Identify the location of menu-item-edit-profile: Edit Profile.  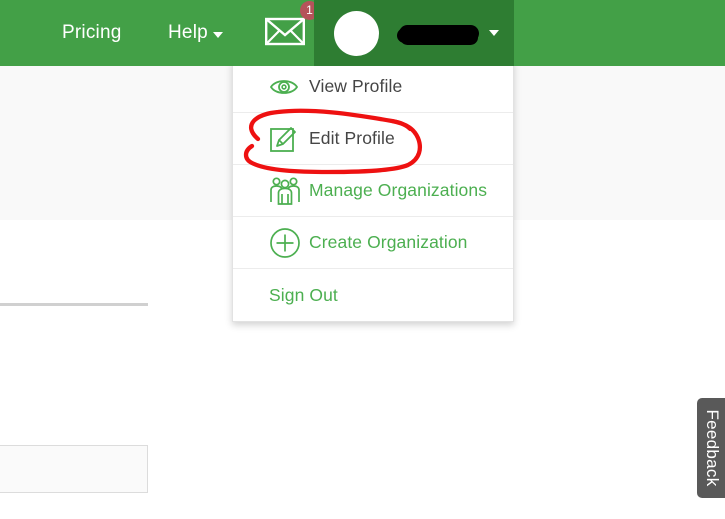
(373, 139).